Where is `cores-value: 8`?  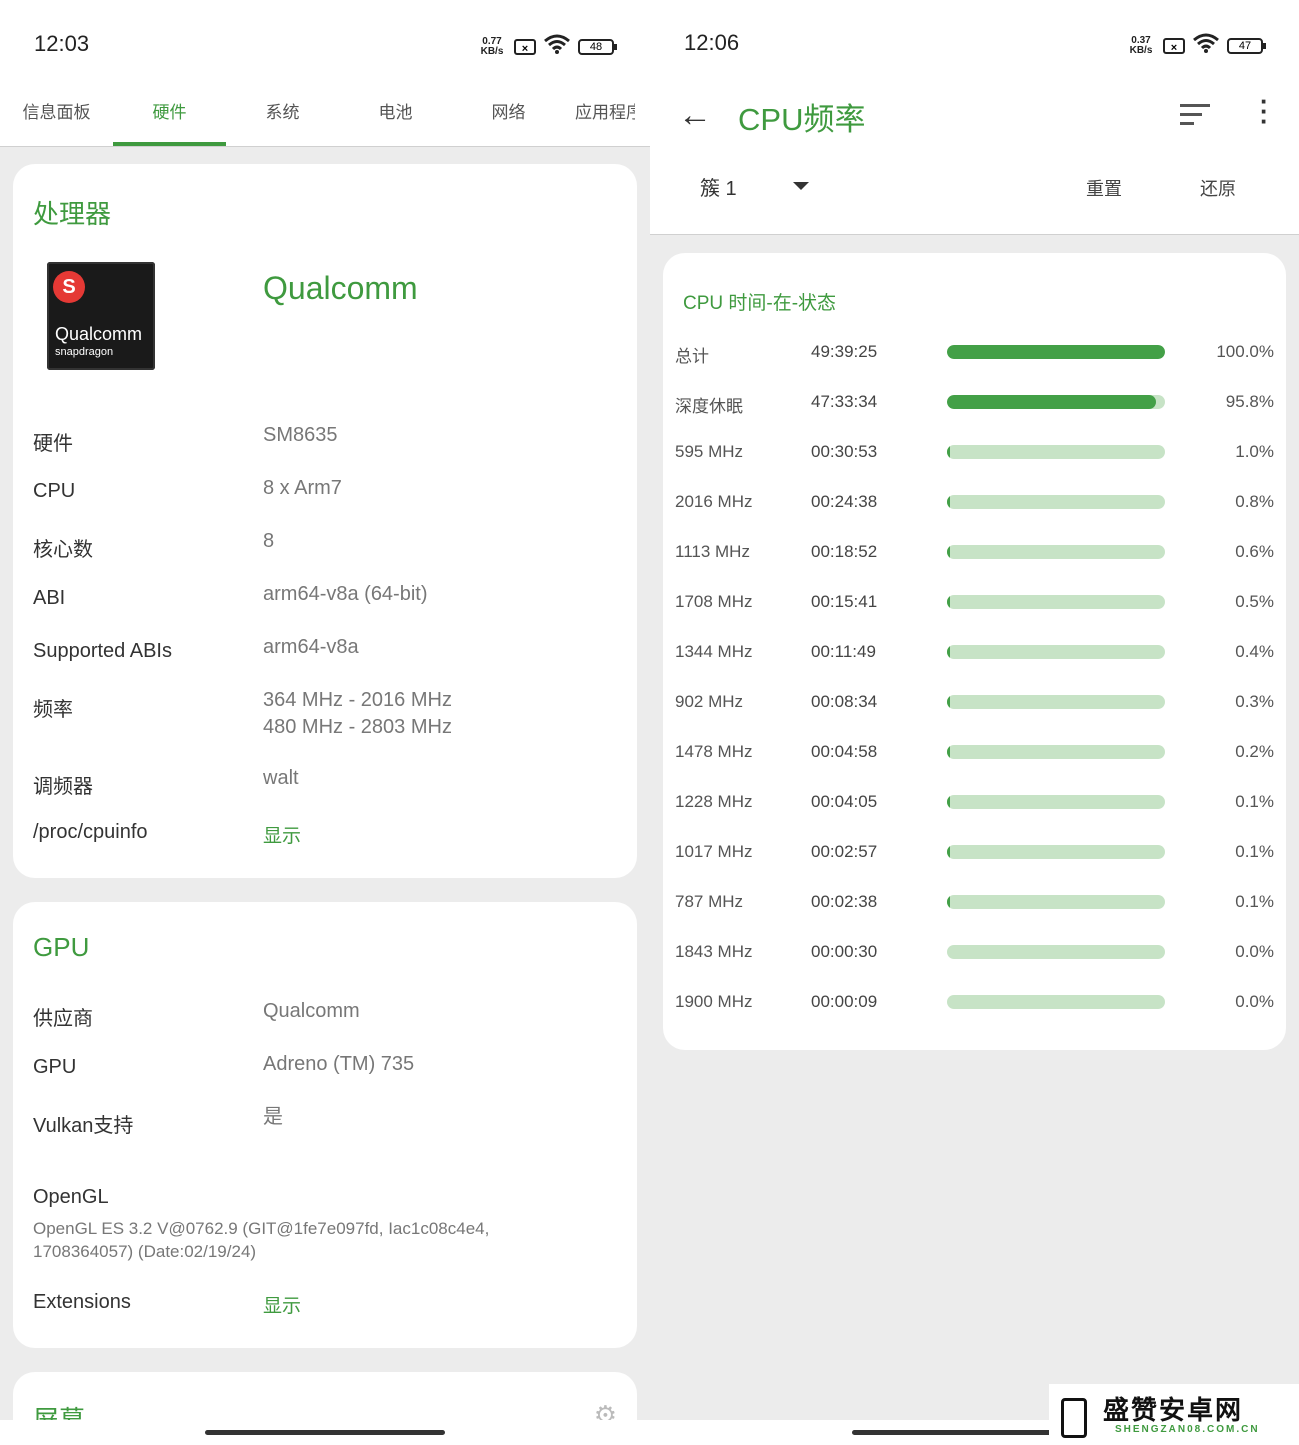
cores-value: 8 is located at coordinates (269, 541).